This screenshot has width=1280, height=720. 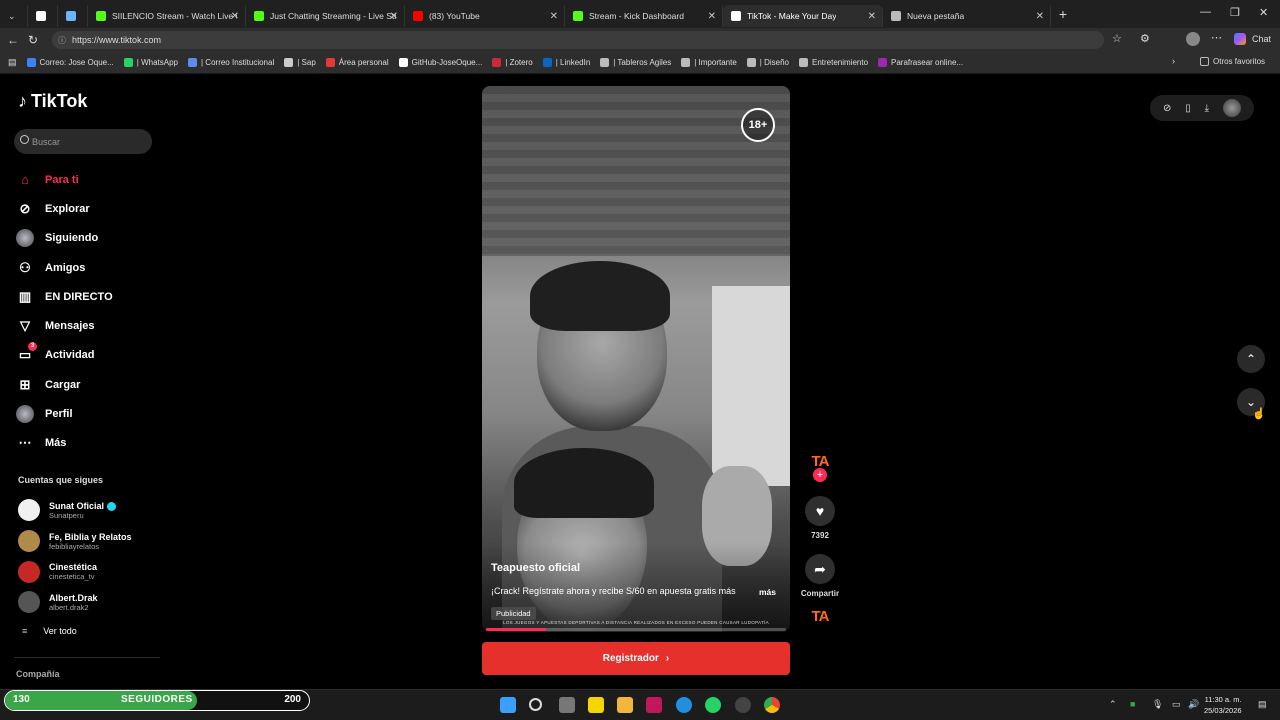 What do you see at coordinates (1117, 38) in the screenshot?
I see `favorite-icon: ☆` at bounding box center [1117, 38].